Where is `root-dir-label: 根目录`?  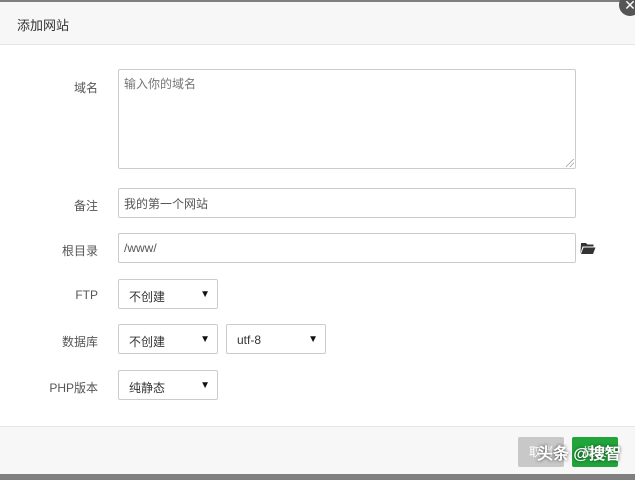 root-dir-label: 根目录 is located at coordinates (79, 251).